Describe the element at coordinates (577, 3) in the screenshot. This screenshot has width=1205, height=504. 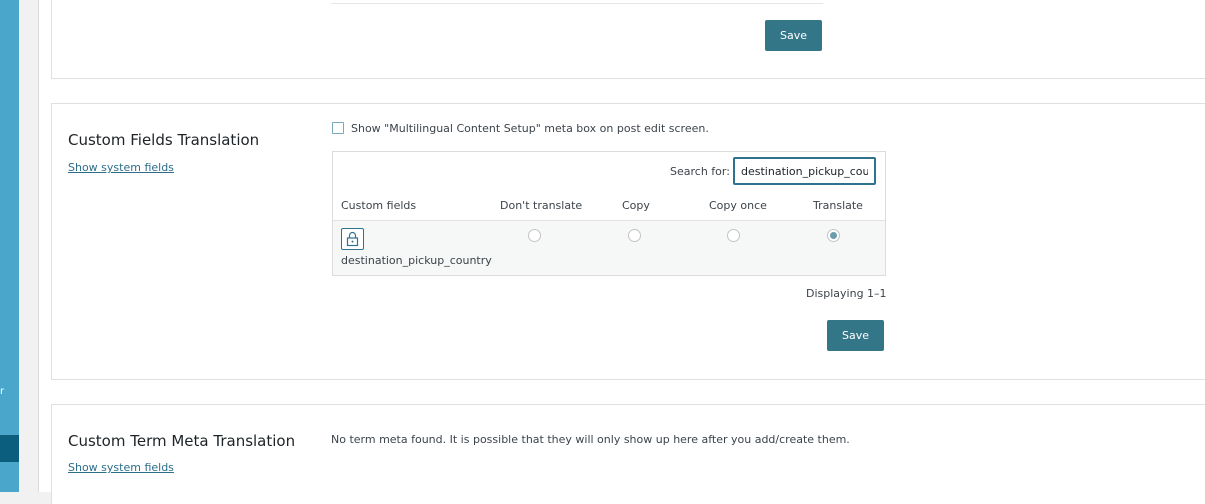
I see `divider` at that location.